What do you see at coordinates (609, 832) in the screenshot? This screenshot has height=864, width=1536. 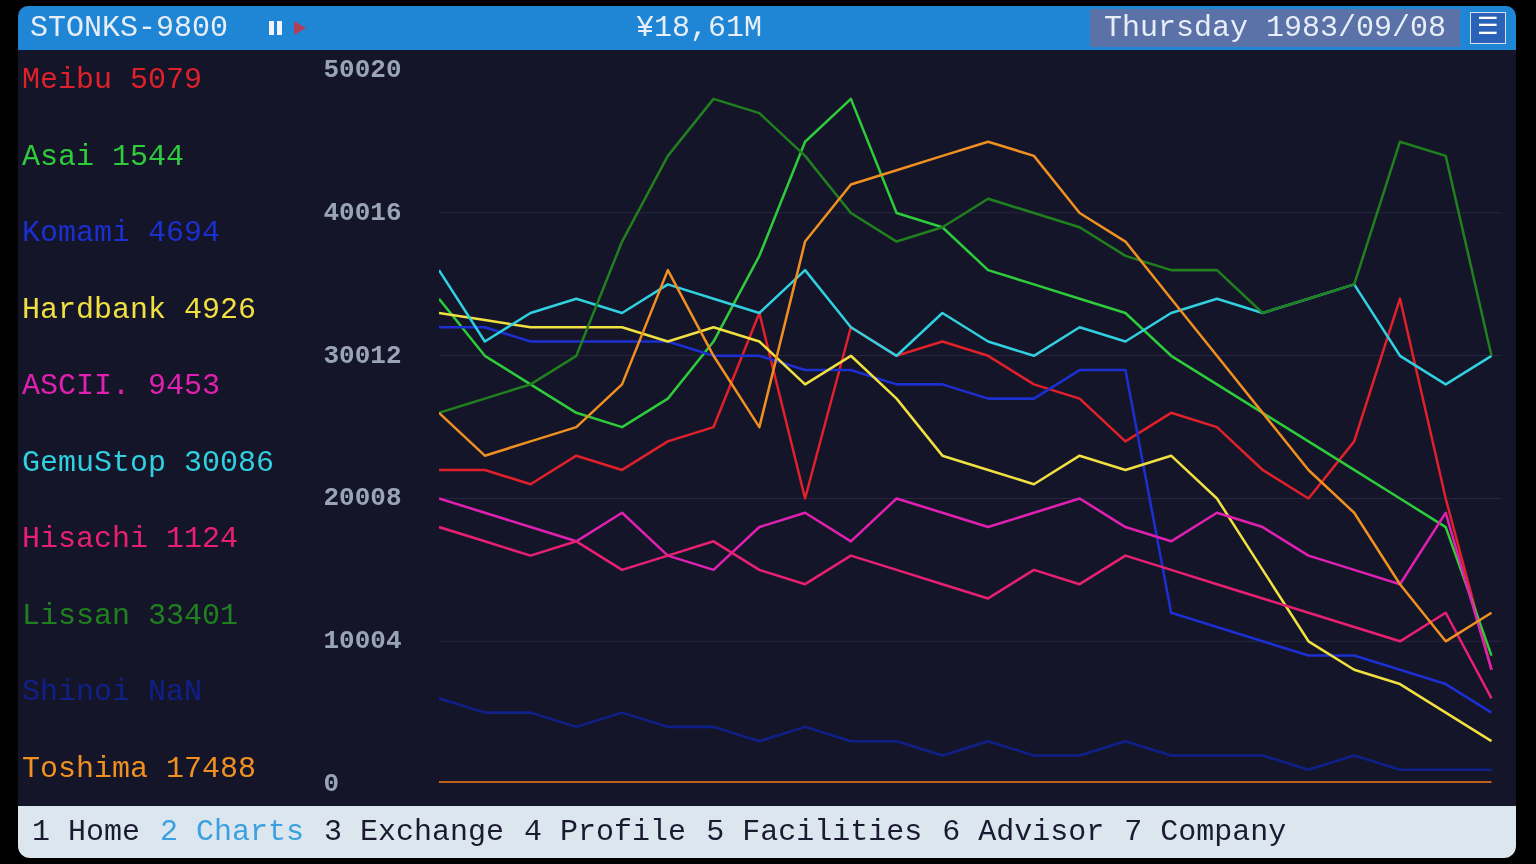 I see `tab: 4 Profile` at bounding box center [609, 832].